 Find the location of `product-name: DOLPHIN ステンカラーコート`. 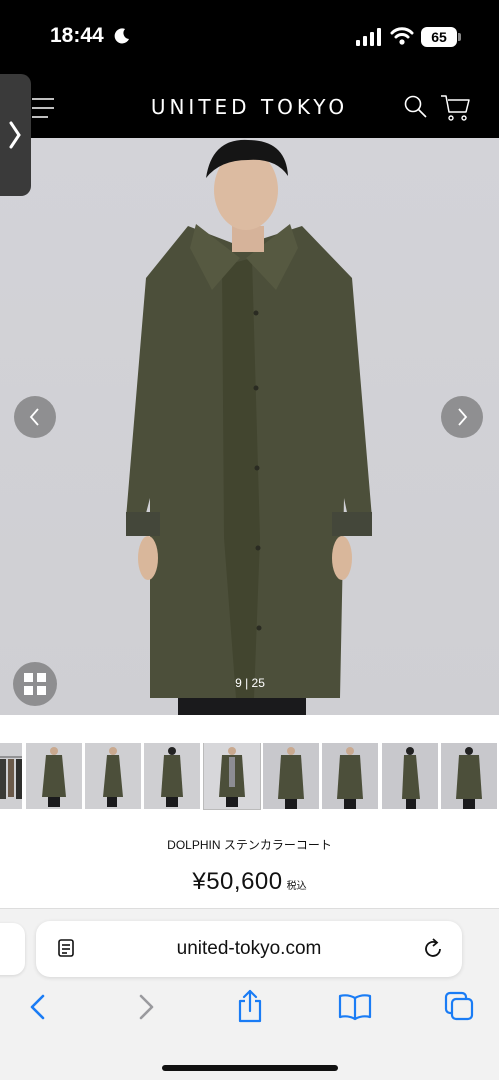

product-name: DOLPHIN ステンカラーコート is located at coordinates (249, 845).